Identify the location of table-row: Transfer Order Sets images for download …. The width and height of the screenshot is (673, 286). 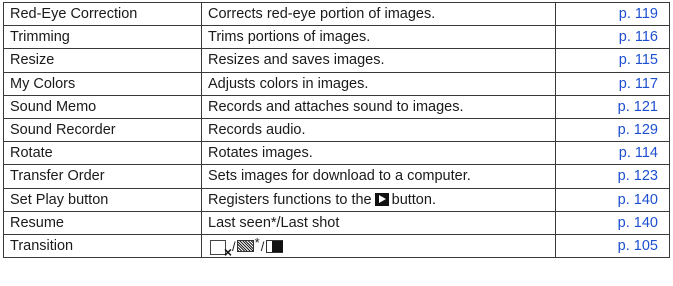
(336, 176).